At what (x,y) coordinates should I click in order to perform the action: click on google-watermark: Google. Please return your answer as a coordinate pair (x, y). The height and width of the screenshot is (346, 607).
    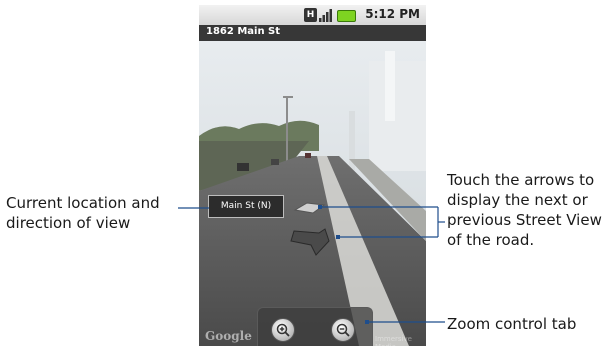
    Looking at the image, I should click on (228, 336).